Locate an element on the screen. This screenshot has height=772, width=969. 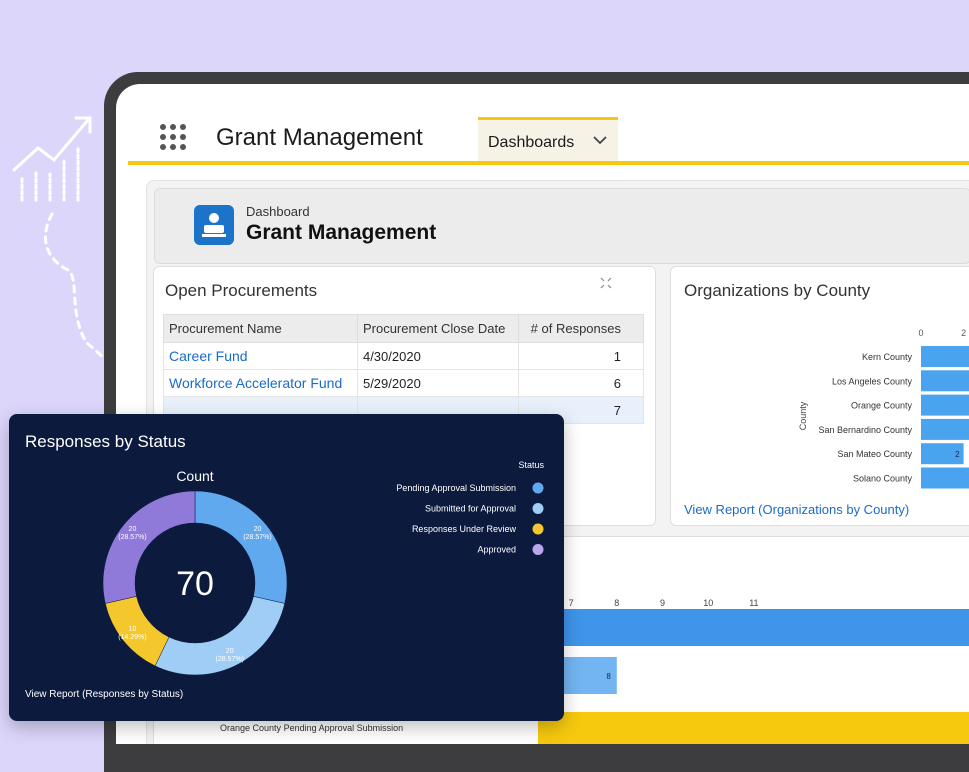
open-procurements-title: Open Procurements is located at coordinates (241, 290).